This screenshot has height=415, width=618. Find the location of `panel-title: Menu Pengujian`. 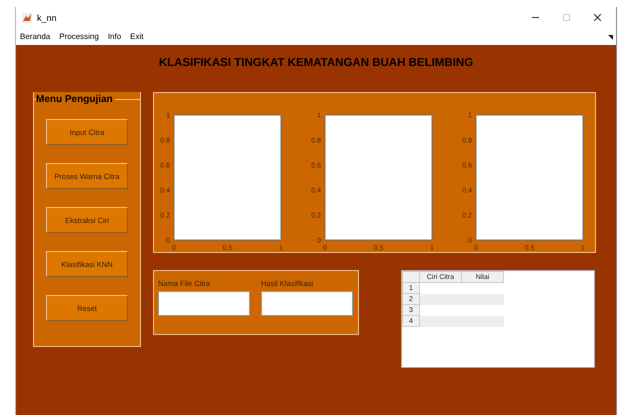

panel-title: Menu Pengujian is located at coordinates (75, 99).